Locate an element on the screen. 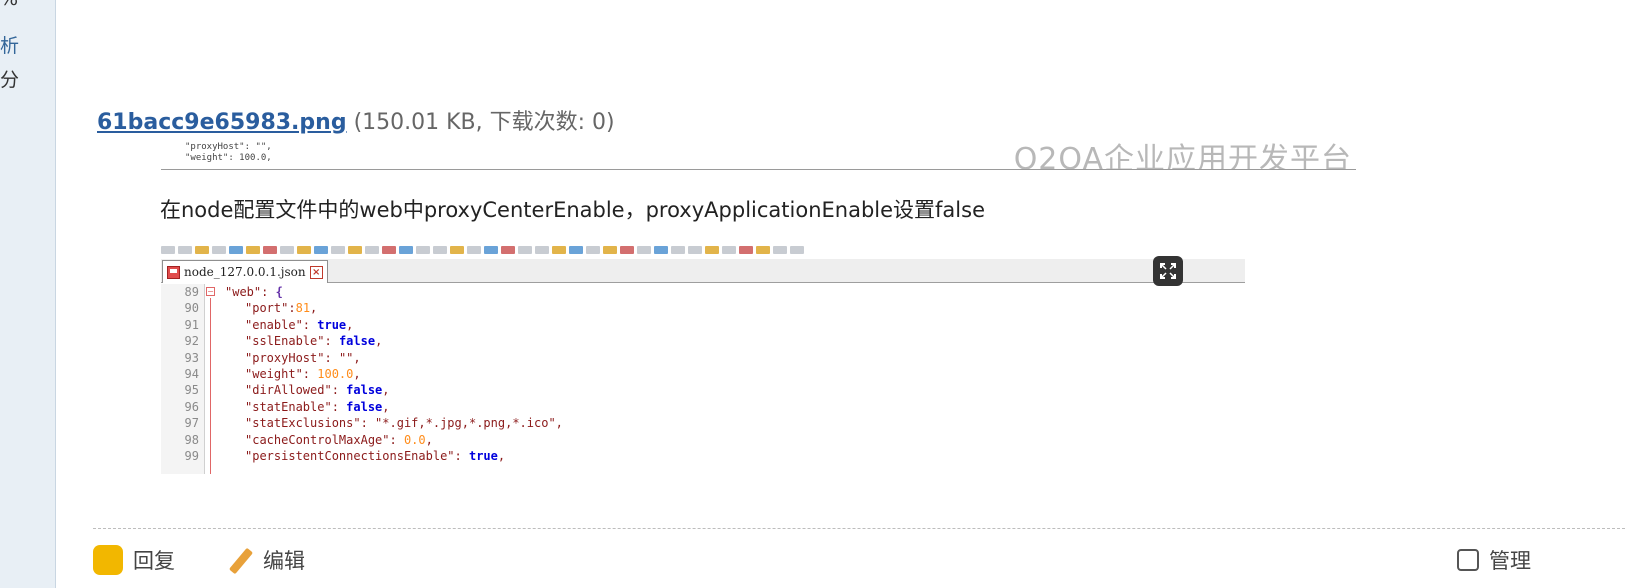  sidebar-item-points: 分 is located at coordinates (10, 80).